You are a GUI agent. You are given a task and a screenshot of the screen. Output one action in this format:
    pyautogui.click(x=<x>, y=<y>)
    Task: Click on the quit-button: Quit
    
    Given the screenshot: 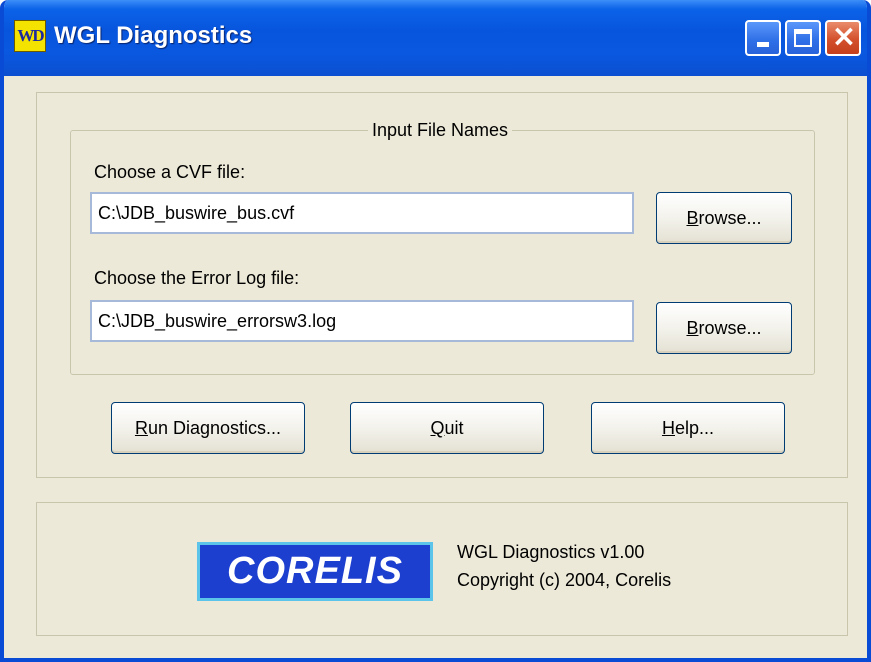 What is the action you would take?
    pyautogui.click(x=447, y=428)
    